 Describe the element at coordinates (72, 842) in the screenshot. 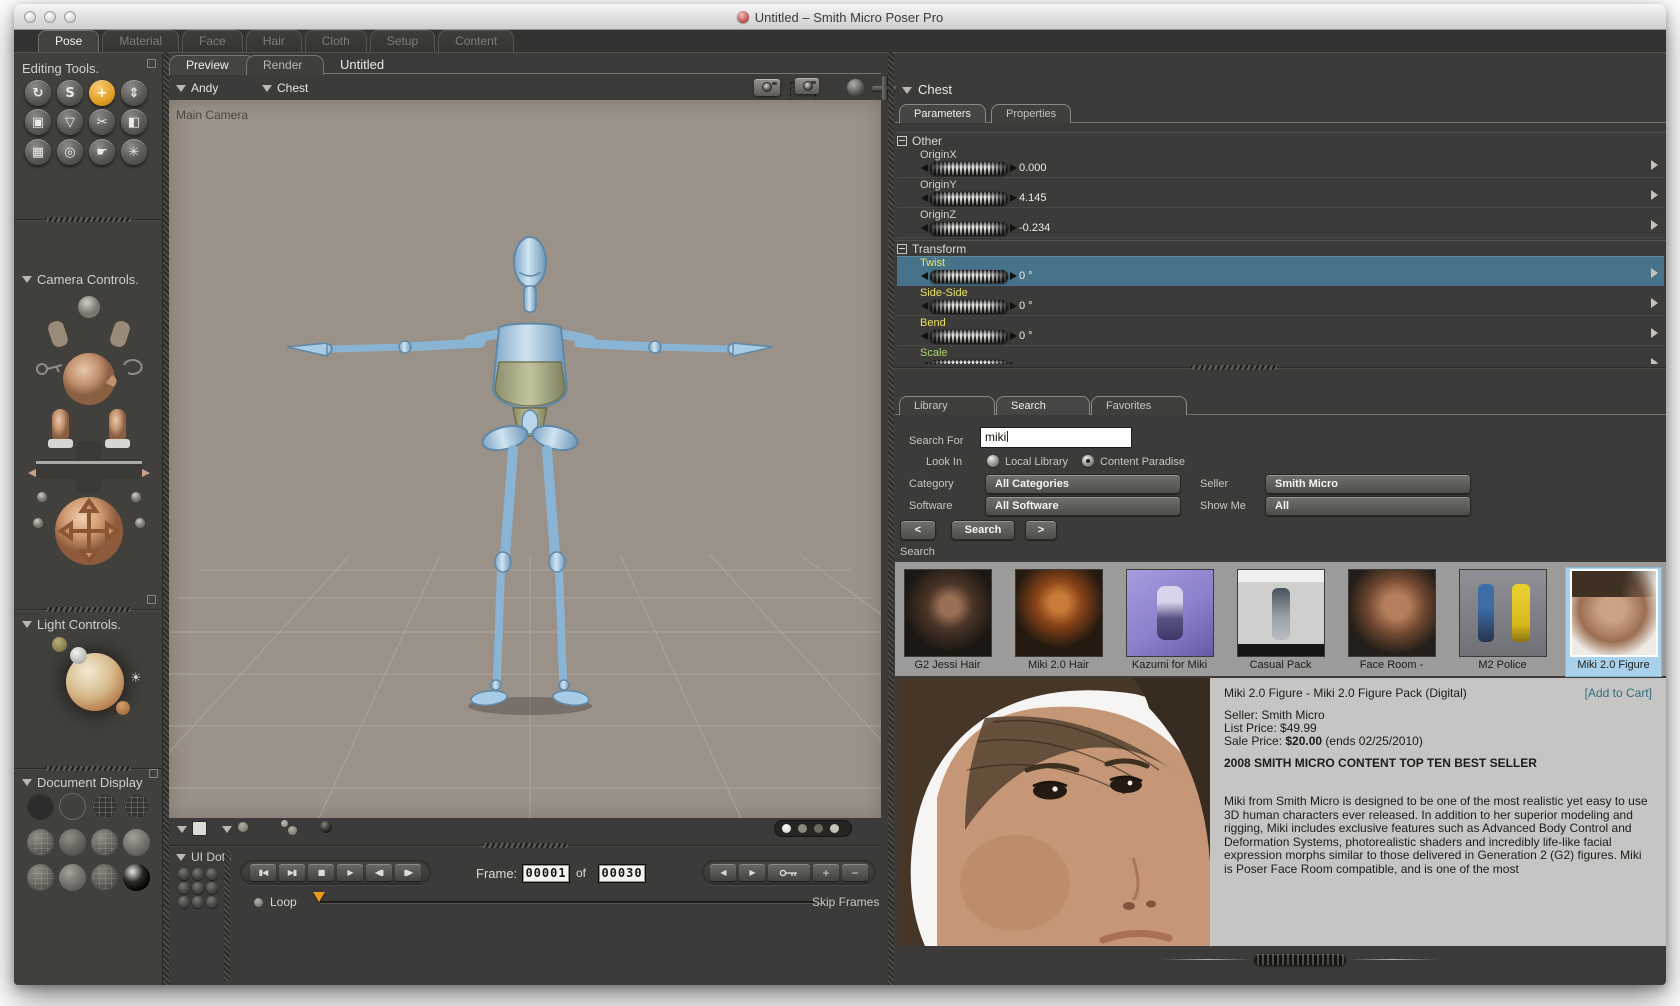

I see `display-style-flat-shaded-icon` at that location.